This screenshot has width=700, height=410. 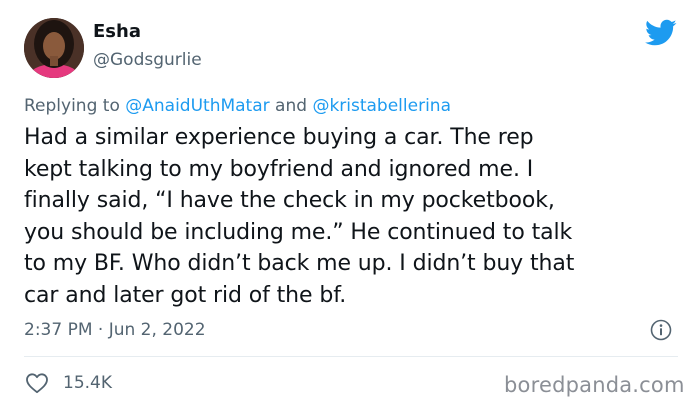 What do you see at coordinates (661, 330) in the screenshot?
I see `info-icon` at bounding box center [661, 330].